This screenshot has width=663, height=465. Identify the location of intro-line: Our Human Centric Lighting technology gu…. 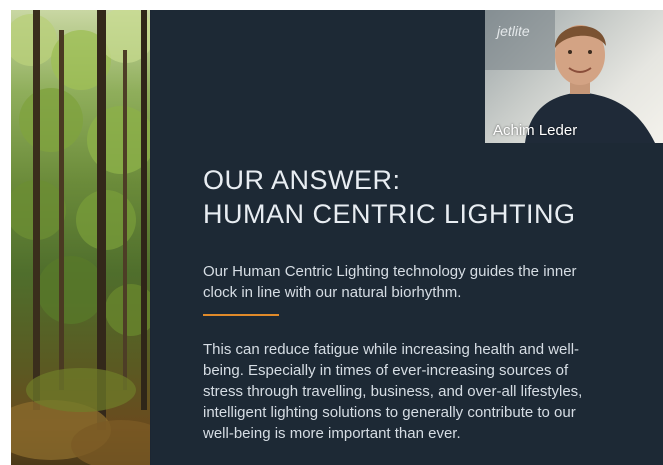
(390, 271).